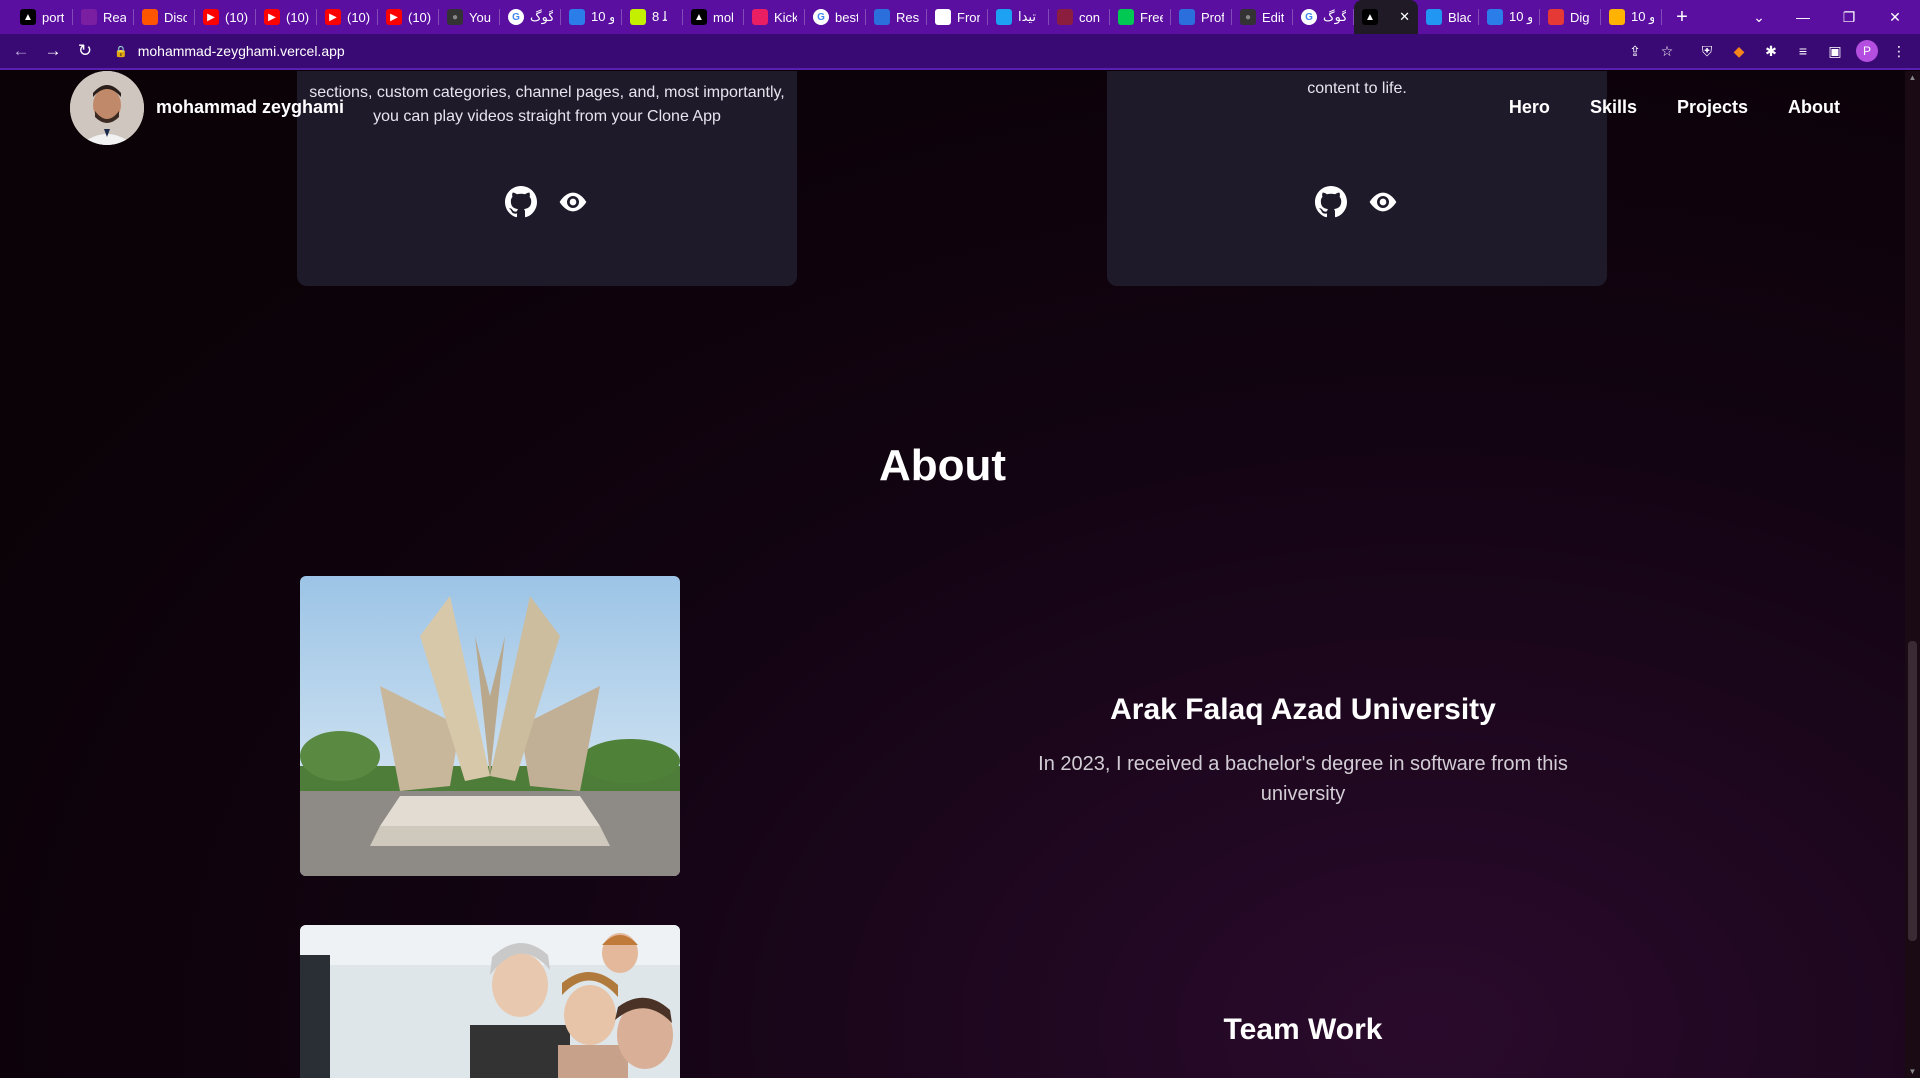  I want to click on browser-tab: Blac, so click(1448, 17).